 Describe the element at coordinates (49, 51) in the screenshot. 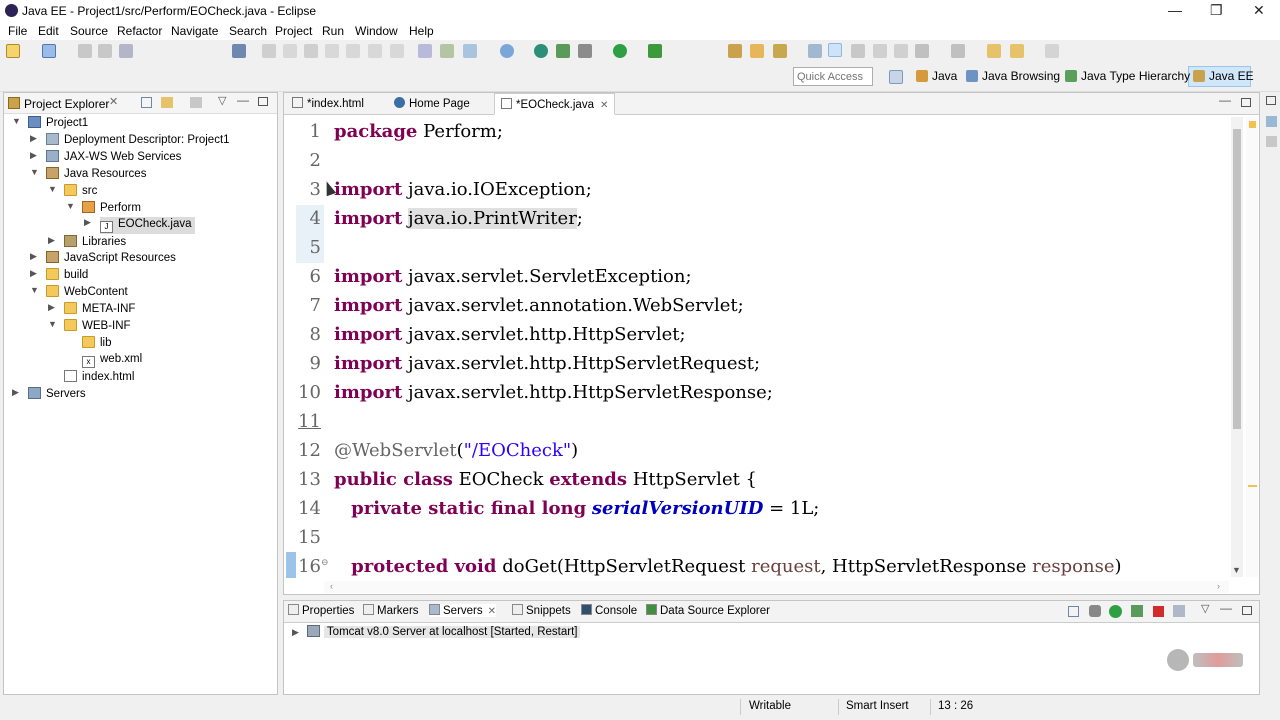

I see `new-folder-icon` at that location.